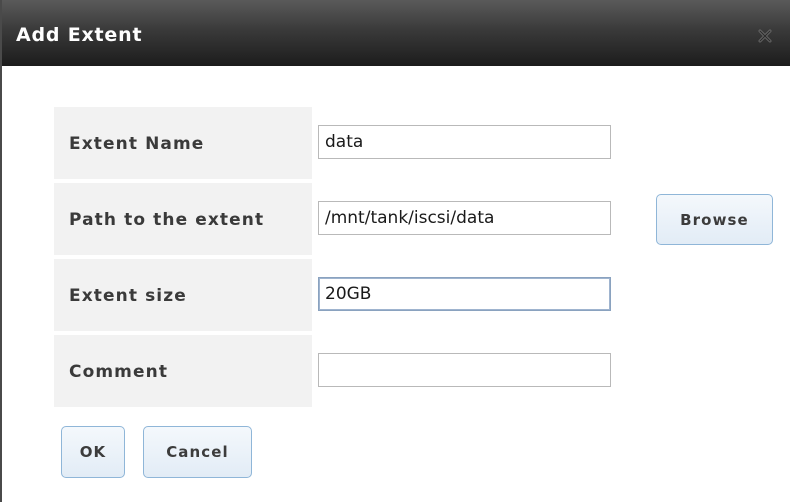 The width and height of the screenshot is (790, 502). Describe the element at coordinates (93, 452) in the screenshot. I see `ok-button: OK` at that location.